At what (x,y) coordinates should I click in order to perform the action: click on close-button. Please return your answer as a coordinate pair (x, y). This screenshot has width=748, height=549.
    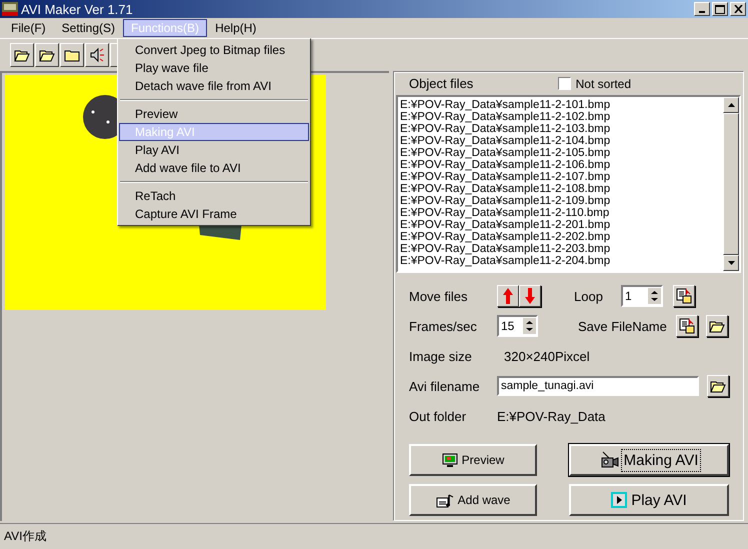
    Looking at the image, I should click on (738, 9).